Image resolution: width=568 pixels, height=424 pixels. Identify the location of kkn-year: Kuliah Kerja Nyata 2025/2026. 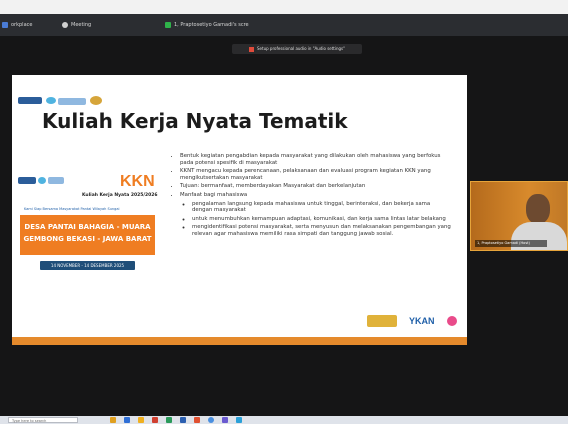
(120, 195).